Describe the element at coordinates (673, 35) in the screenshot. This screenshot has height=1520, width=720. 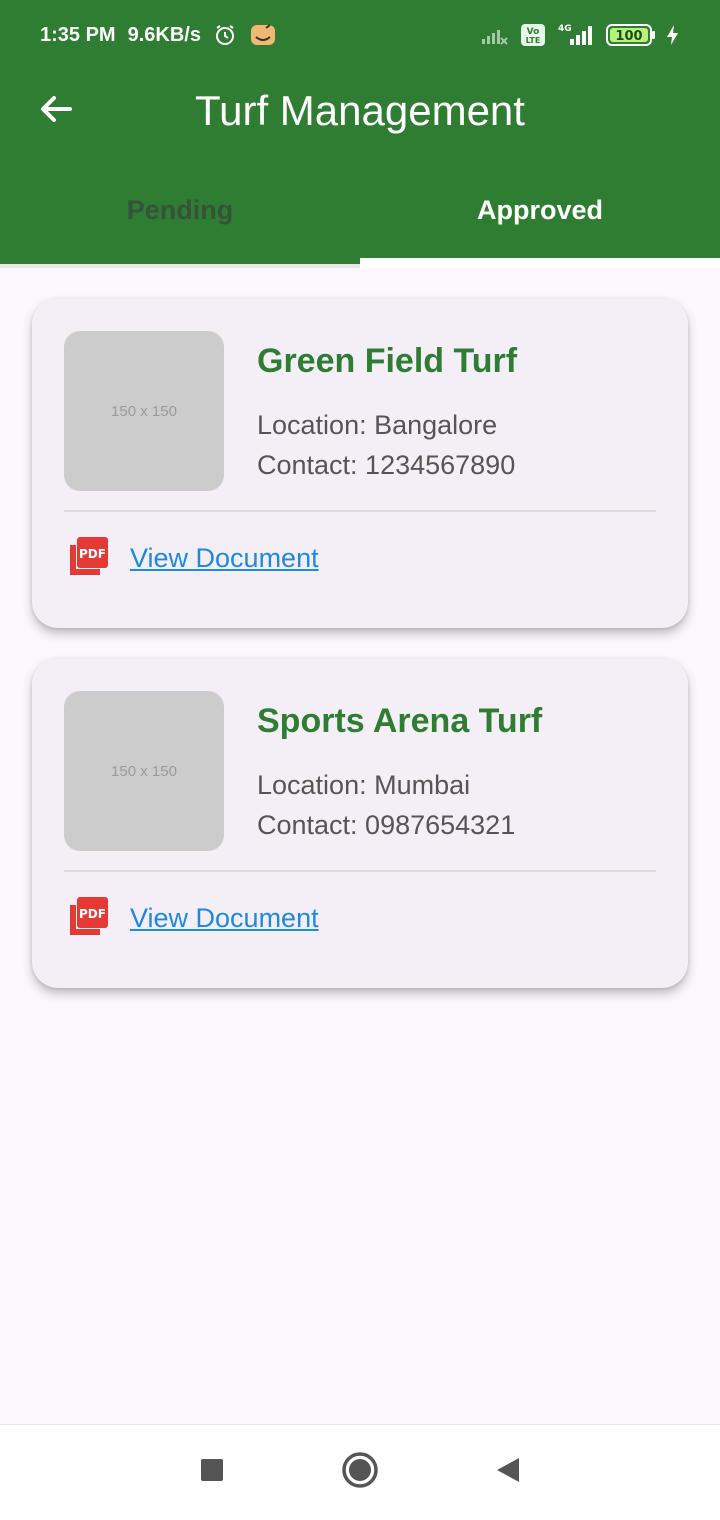
I see `charging-icon` at that location.